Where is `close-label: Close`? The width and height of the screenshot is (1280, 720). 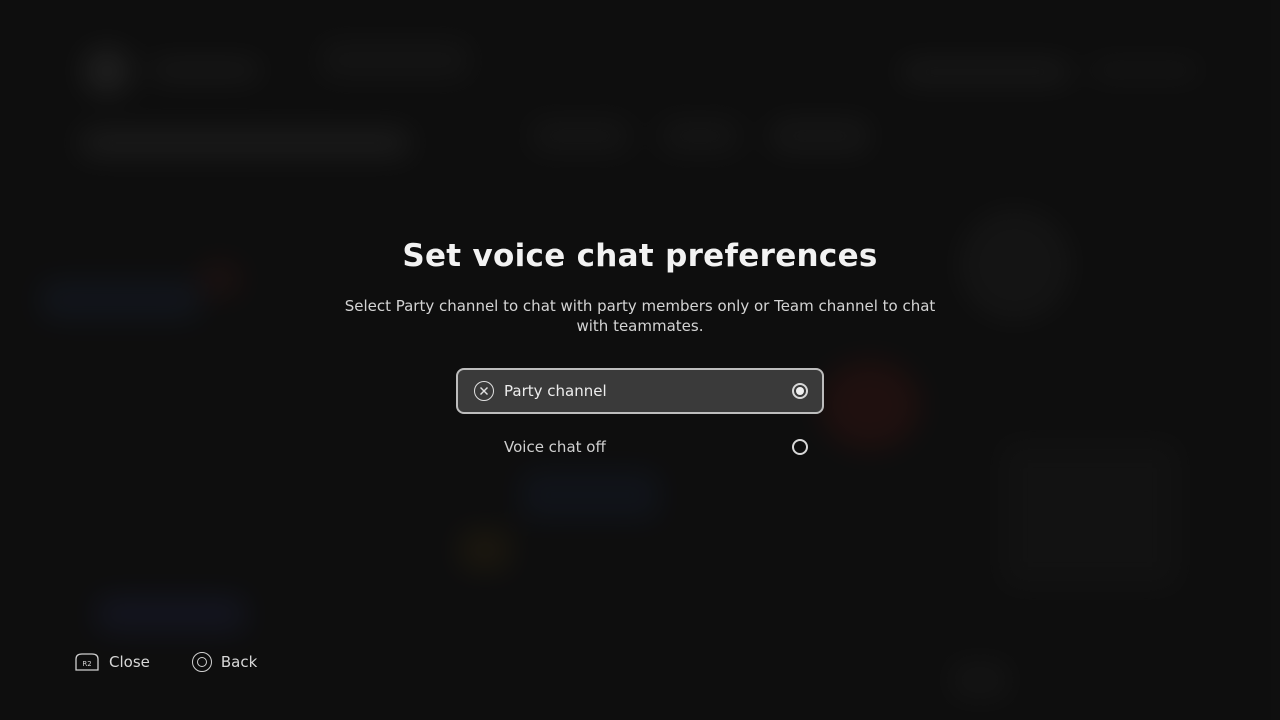 close-label: Close is located at coordinates (129, 662).